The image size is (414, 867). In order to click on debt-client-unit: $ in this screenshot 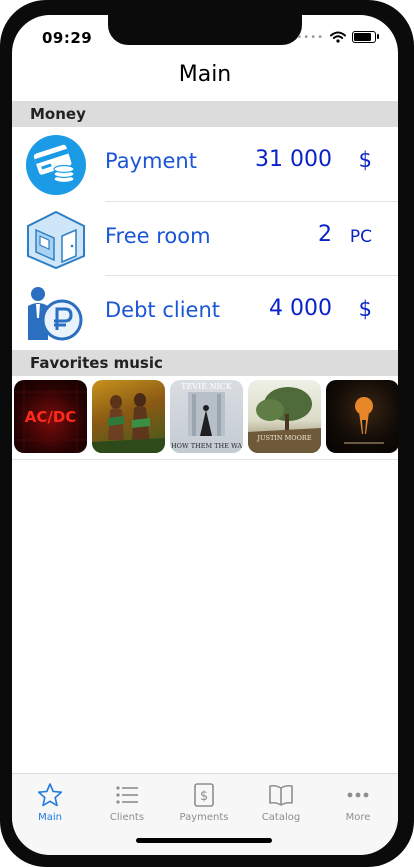, I will do `click(365, 309)`.